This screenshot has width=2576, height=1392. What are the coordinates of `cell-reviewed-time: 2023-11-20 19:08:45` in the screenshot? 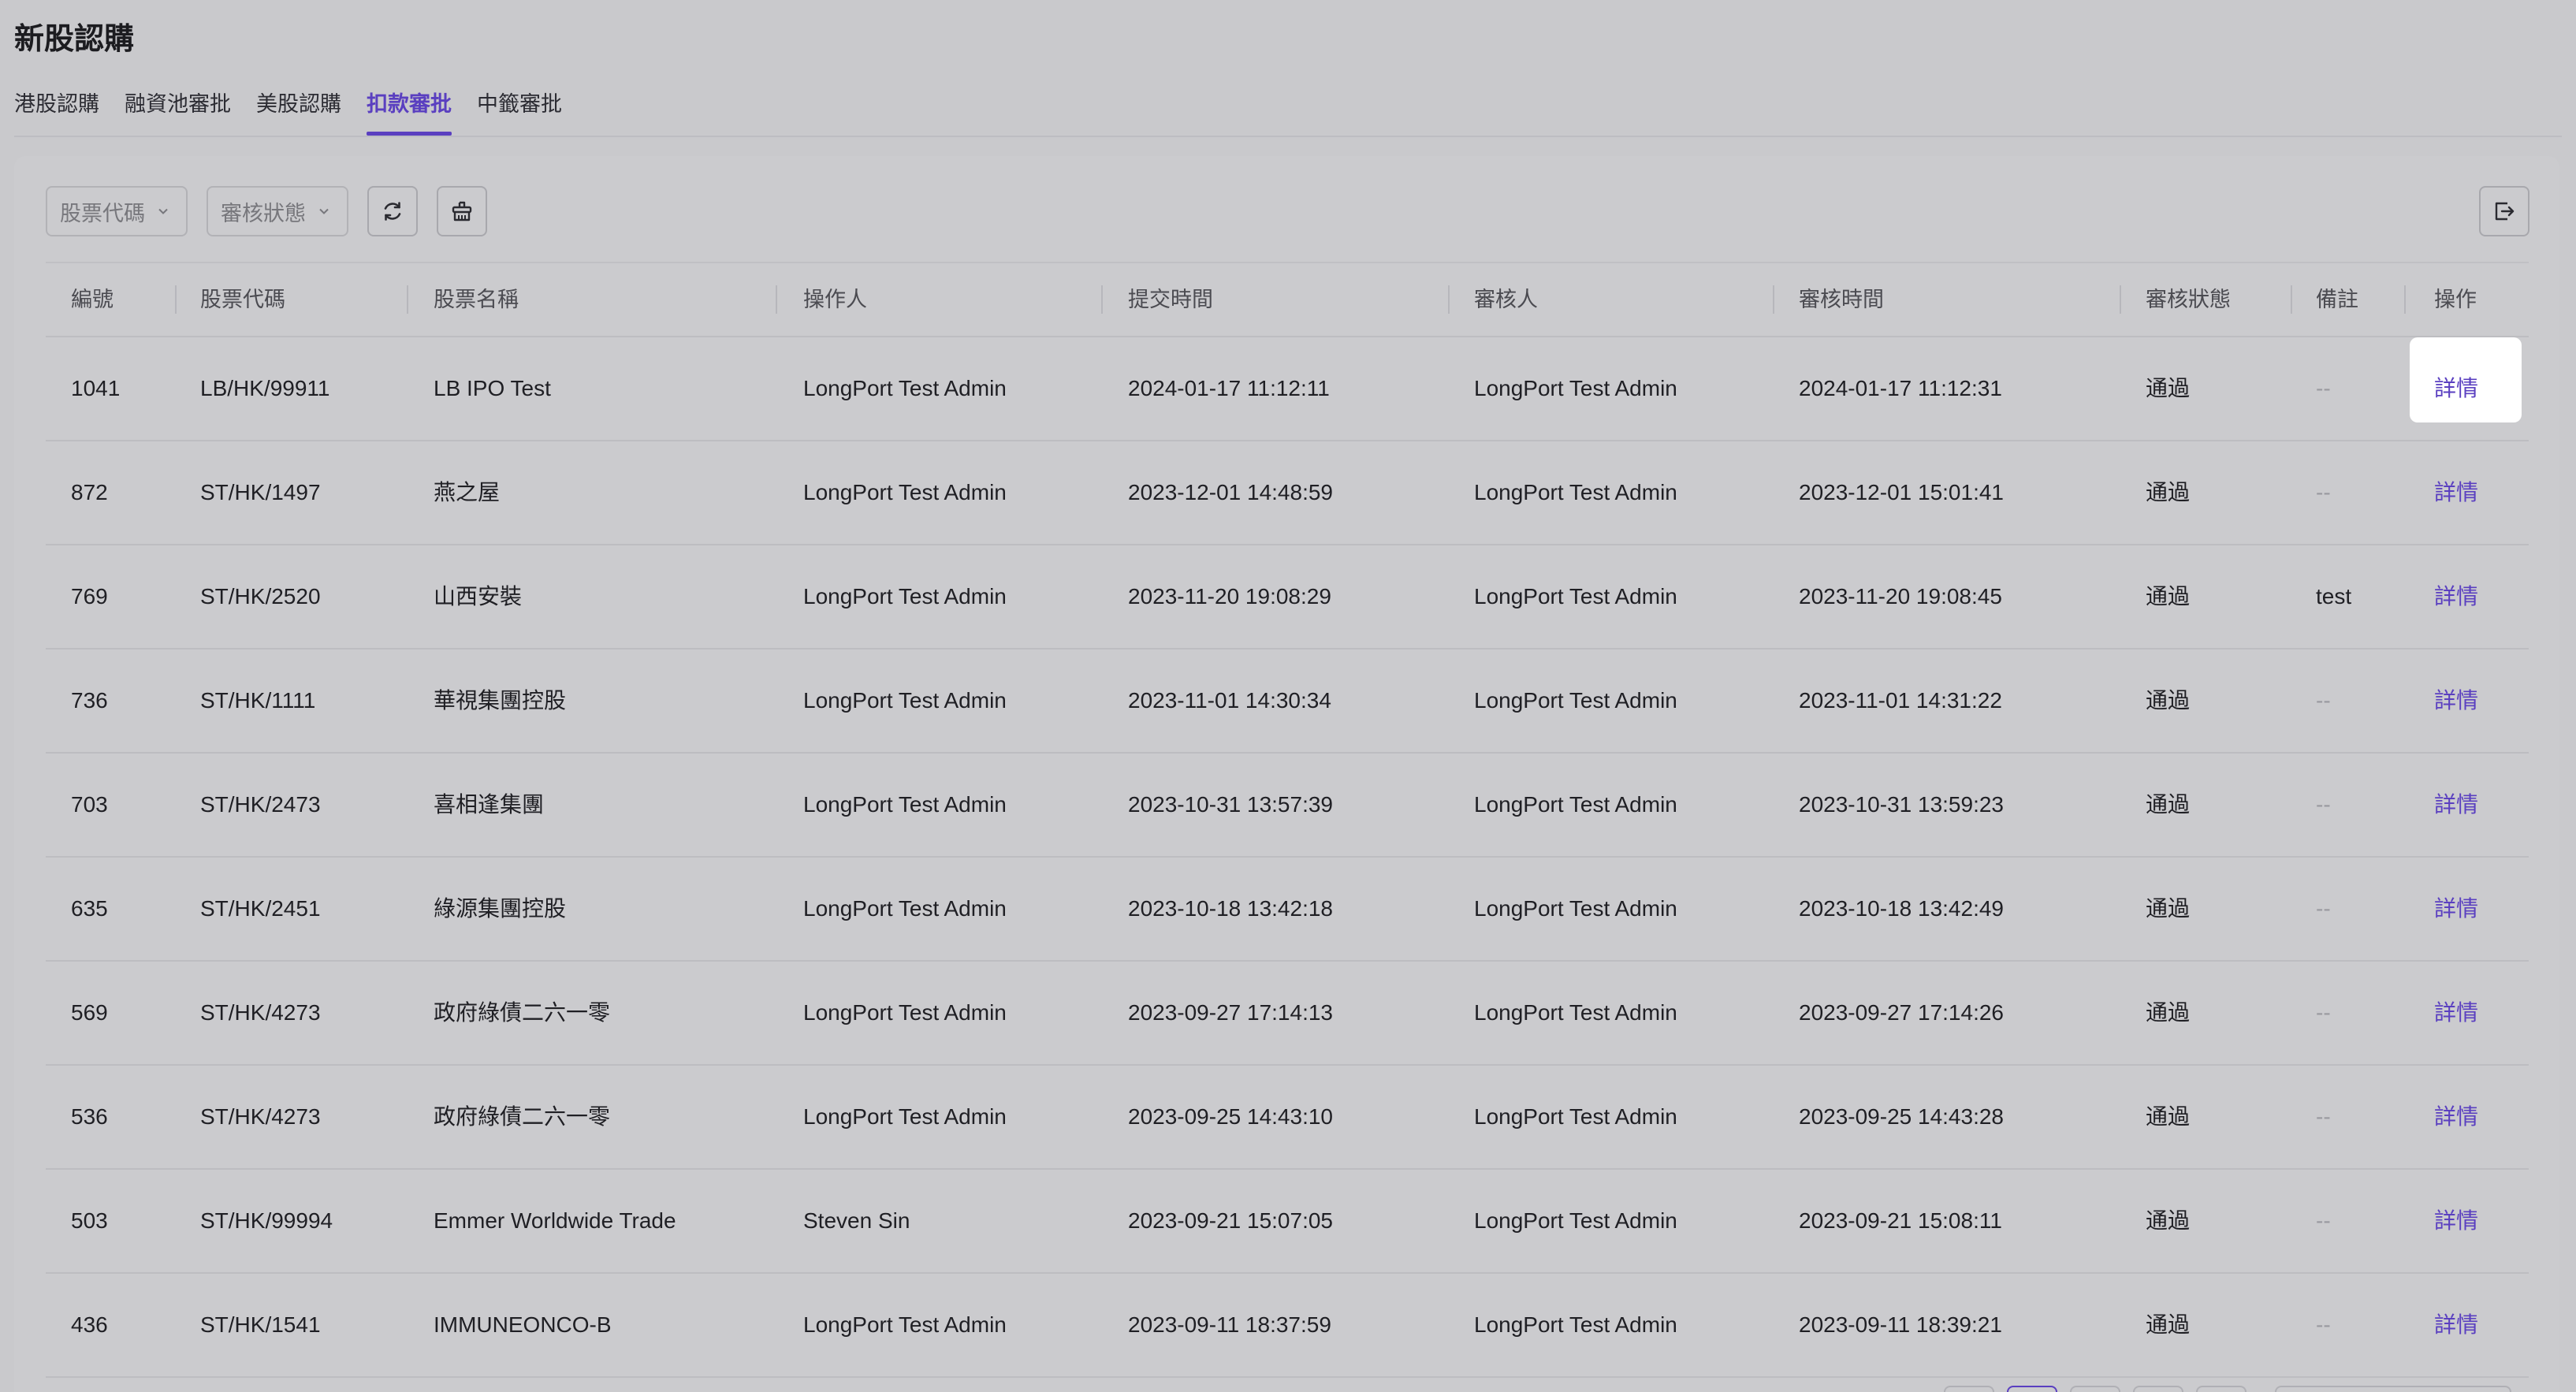 It's located at (1900, 596).